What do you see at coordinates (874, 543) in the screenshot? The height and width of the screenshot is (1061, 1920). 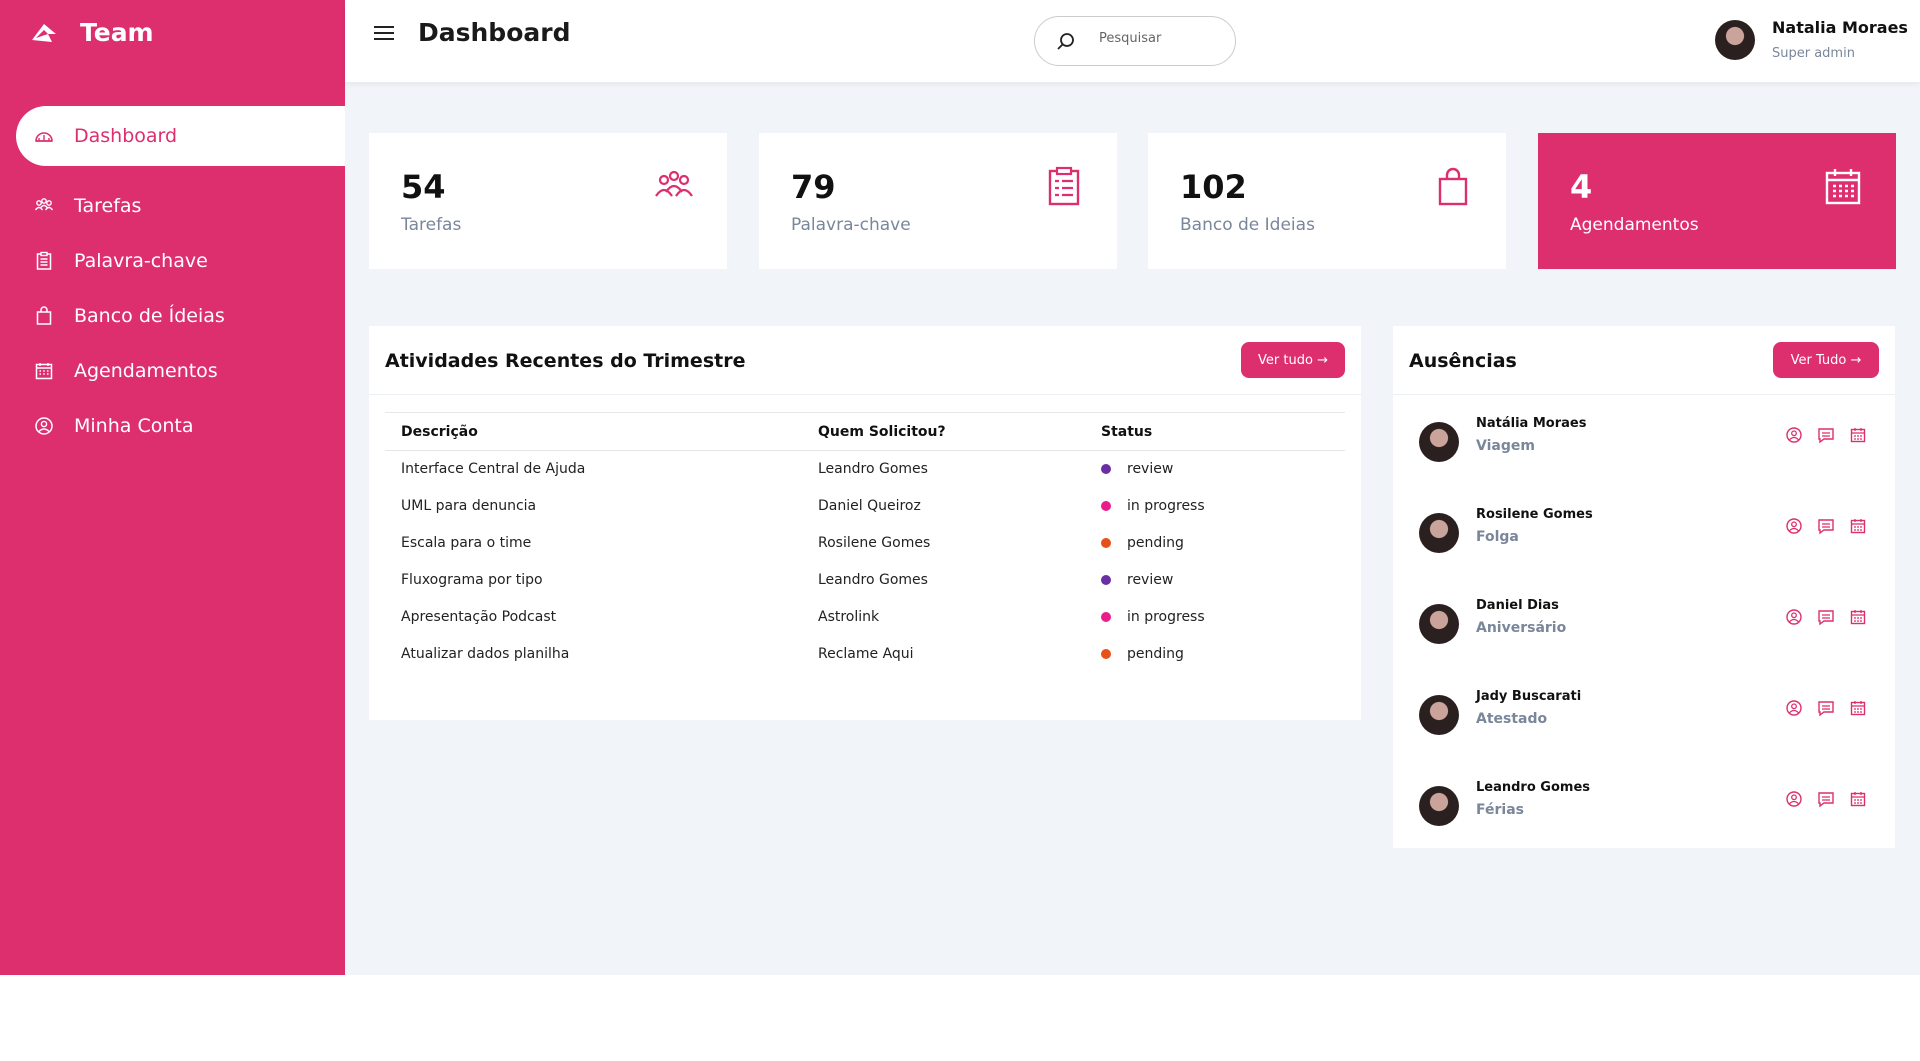 I see `requester-cell: Rosilene Gomes` at bounding box center [874, 543].